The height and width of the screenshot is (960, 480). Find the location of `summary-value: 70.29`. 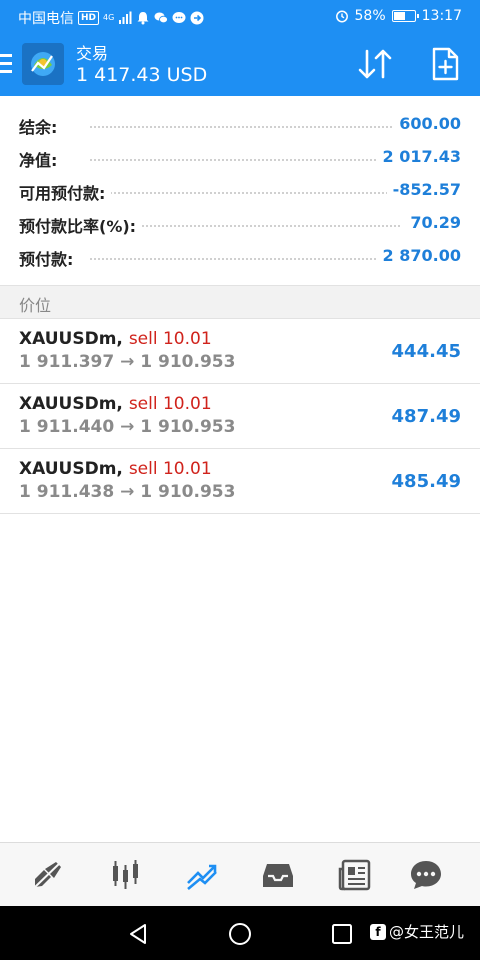

summary-value: 70.29 is located at coordinates (432, 222).